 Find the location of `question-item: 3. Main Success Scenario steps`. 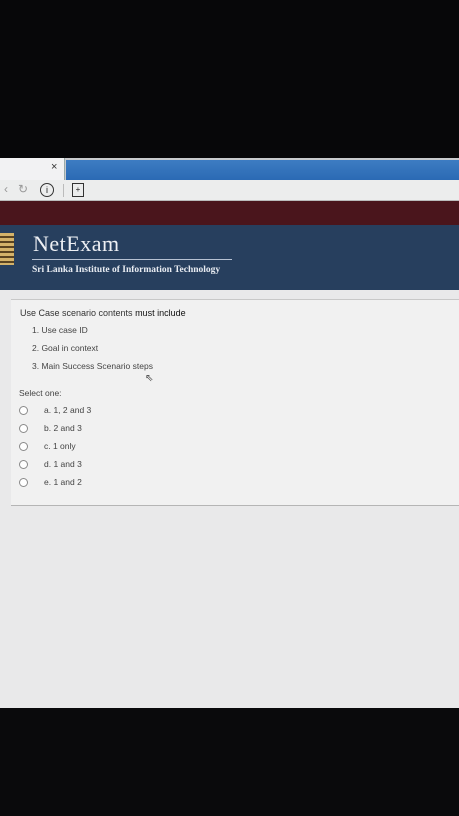

question-item: 3. Main Success Scenario steps is located at coordinates (92, 366).